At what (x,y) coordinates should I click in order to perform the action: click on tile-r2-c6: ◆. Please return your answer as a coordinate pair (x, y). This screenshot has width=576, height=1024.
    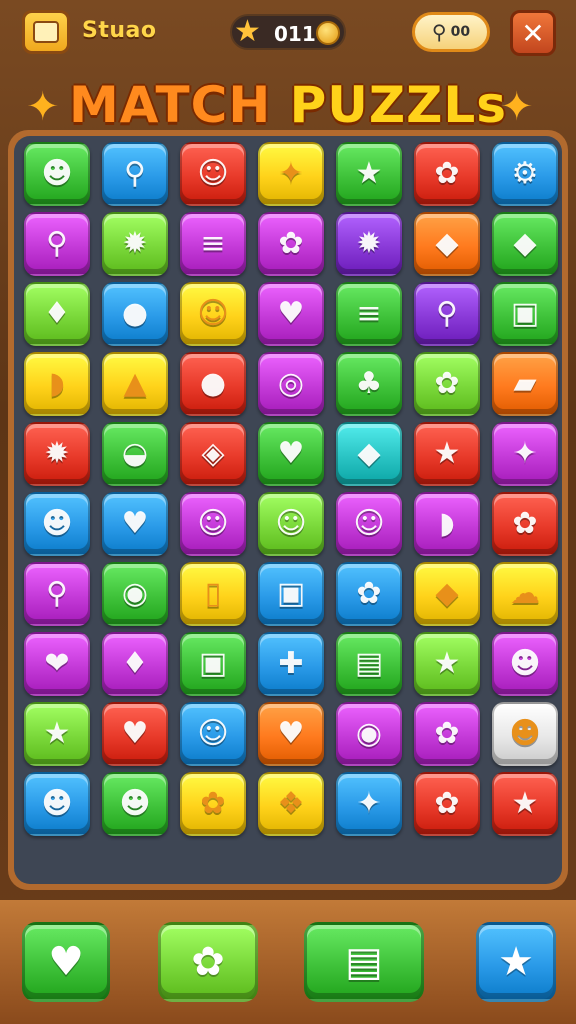
    Looking at the image, I should click on (447, 244).